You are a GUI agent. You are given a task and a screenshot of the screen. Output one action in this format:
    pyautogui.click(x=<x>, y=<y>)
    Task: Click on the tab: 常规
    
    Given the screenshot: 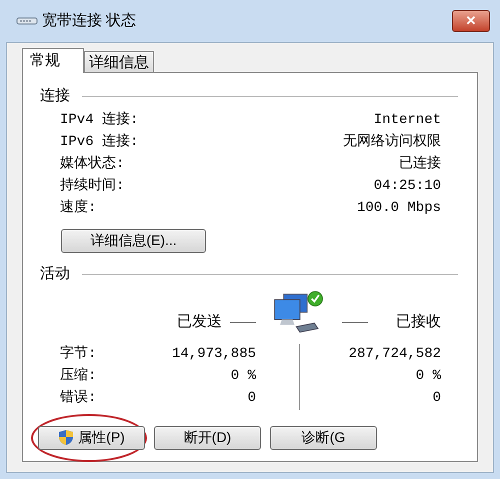 What is the action you would take?
    pyautogui.click(x=53, y=60)
    